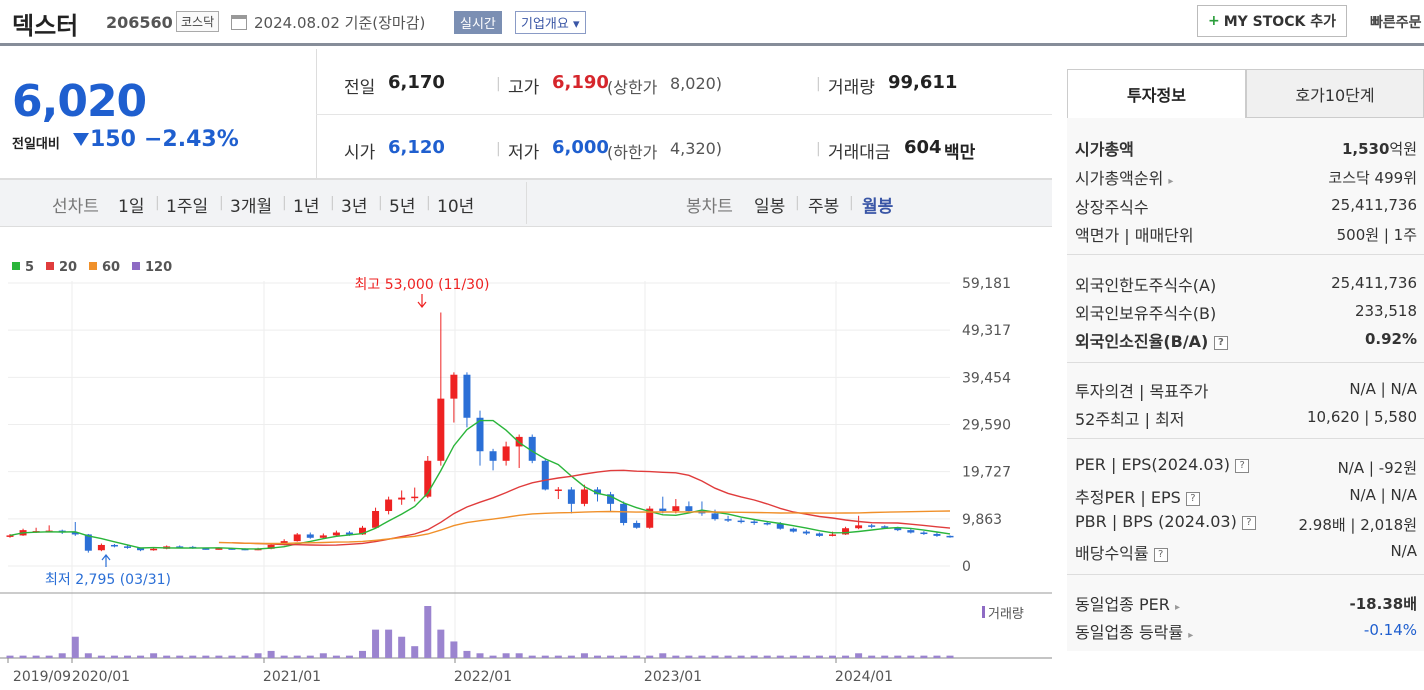 The height and width of the screenshot is (690, 1424). What do you see at coordinates (292, 677) in the screenshot?
I see `x-tick-label: 2021/01` at bounding box center [292, 677].